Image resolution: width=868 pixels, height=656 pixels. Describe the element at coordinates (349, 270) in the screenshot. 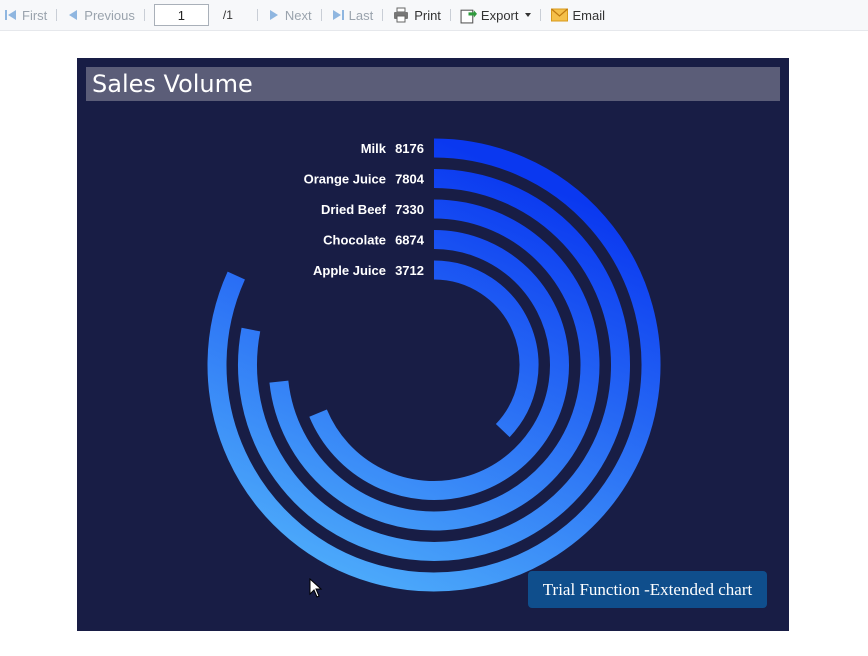

I see `category-label: Apple Juice` at that location.